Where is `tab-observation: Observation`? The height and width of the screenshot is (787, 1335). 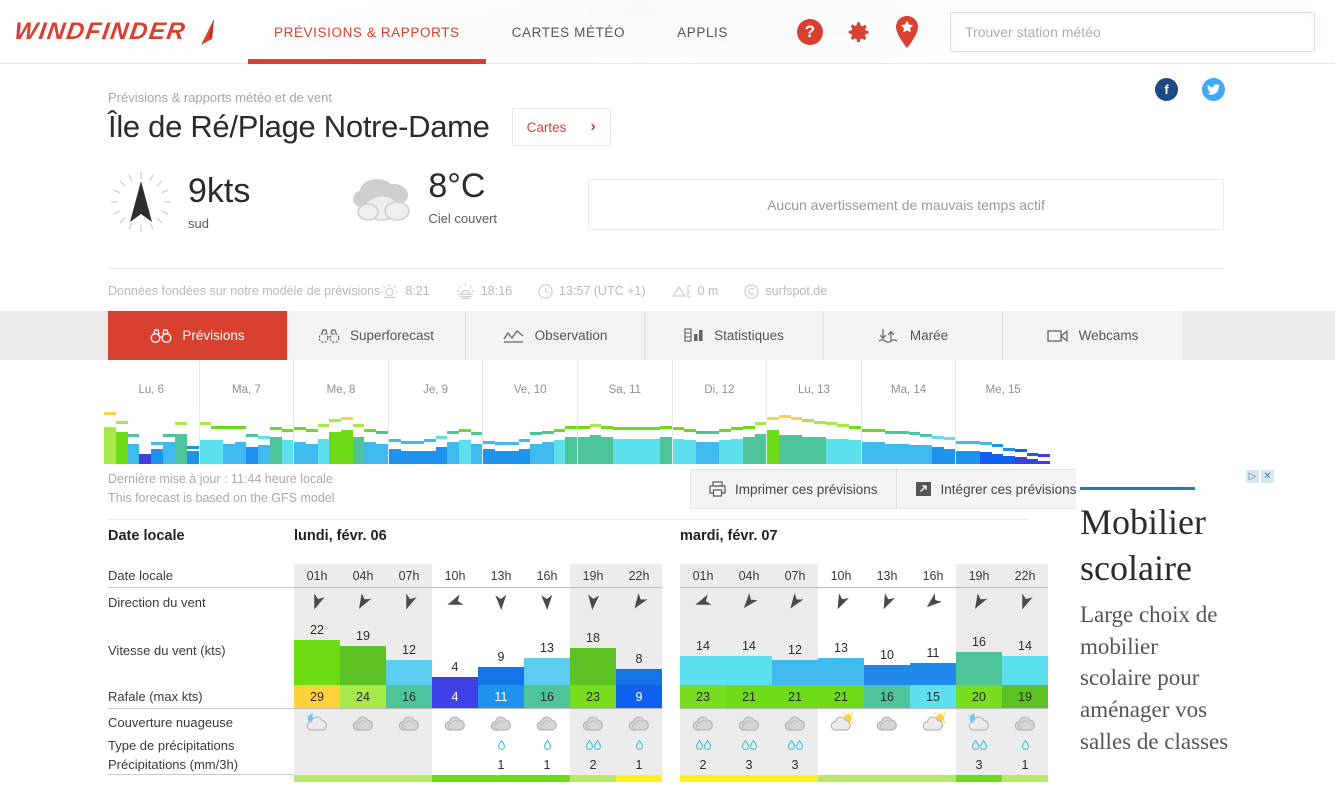 tab-observation: Observation is located at coordinates (555, 335).